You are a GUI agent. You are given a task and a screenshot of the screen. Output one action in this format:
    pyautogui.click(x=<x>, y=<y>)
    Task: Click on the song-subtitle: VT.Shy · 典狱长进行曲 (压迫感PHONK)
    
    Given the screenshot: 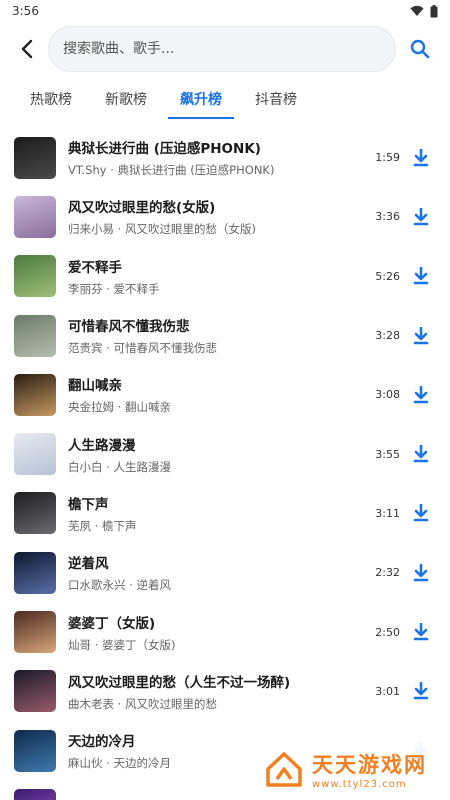 What is the action you would take?
    pyautogui.click(x=171, y=170)
    